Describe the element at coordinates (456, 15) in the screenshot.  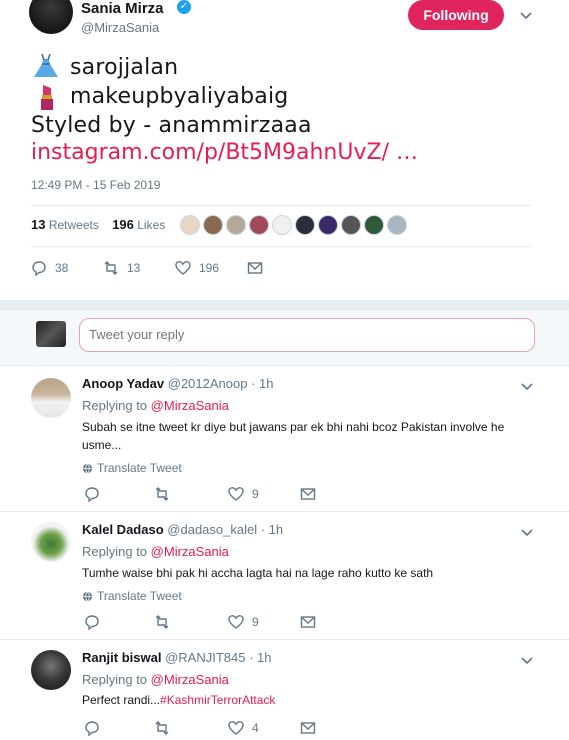
I see `following-button: Following` at that location.